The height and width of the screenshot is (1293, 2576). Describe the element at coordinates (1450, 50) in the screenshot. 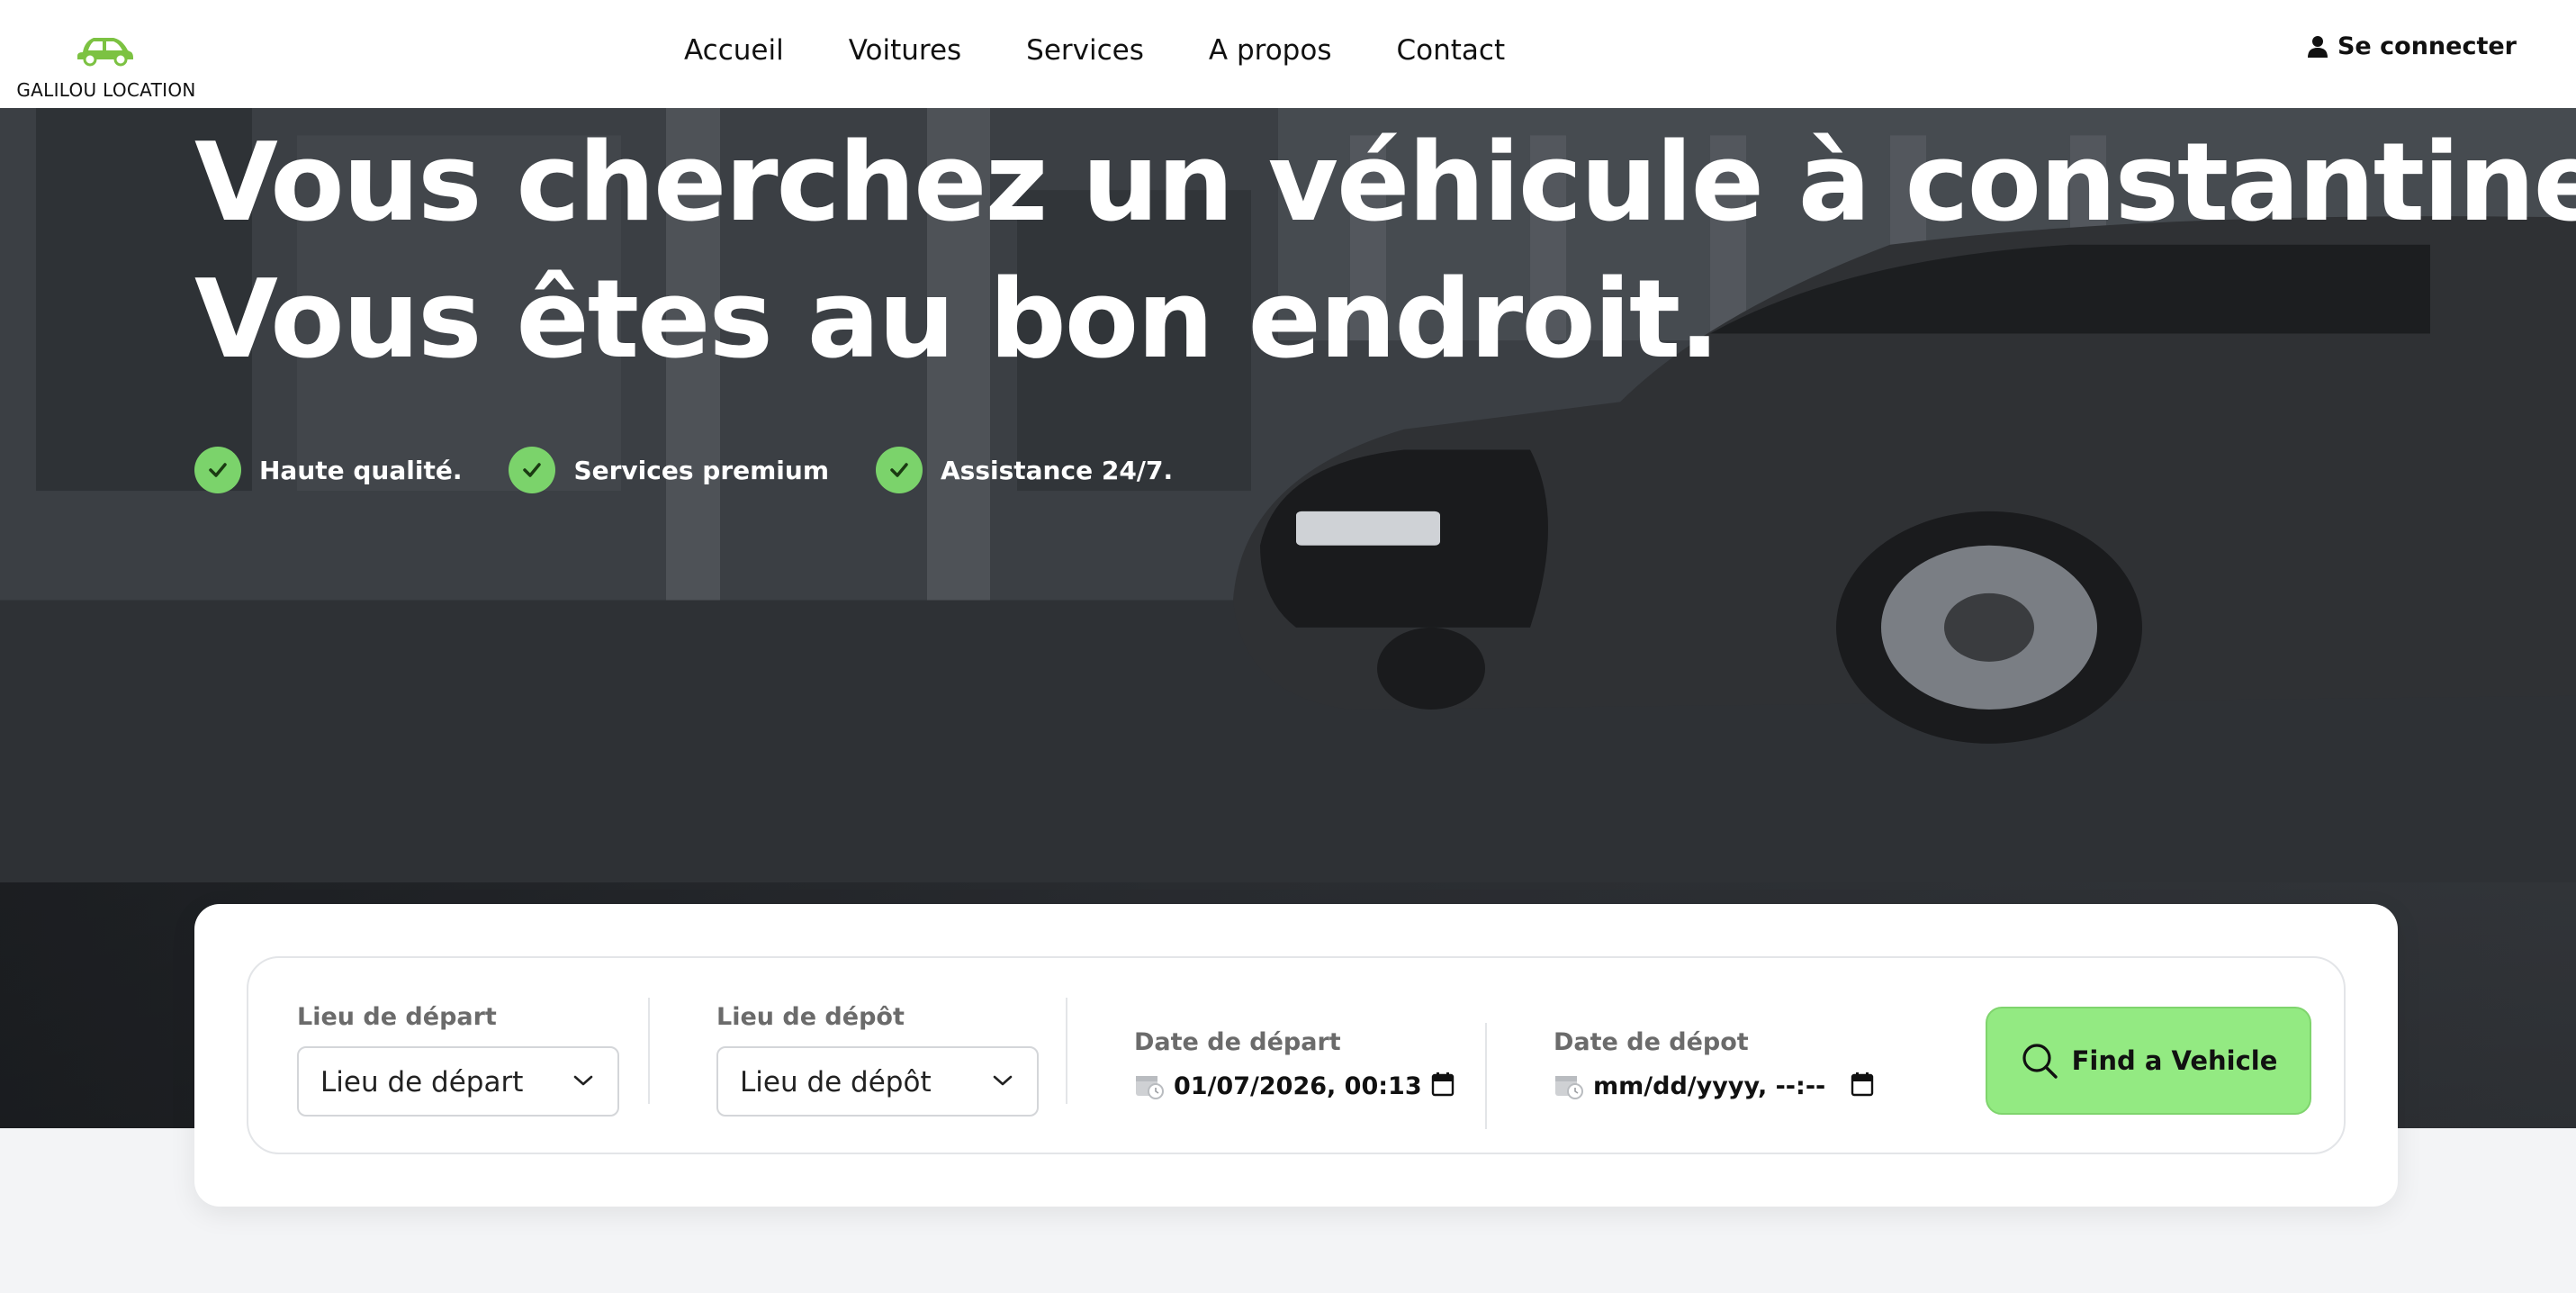

I see `nav-item-contact: Contact` at that location.